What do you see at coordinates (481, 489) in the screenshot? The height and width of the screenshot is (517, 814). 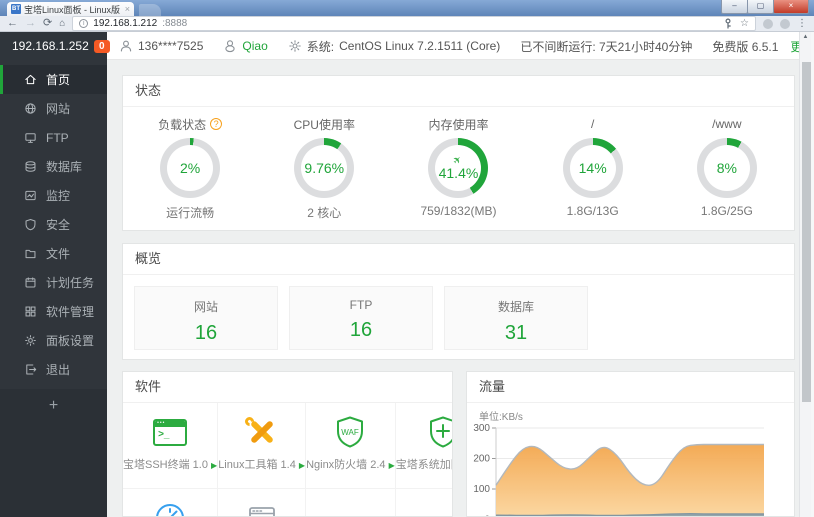 I see `svg-text: 100` at bounding box center [481, 489].